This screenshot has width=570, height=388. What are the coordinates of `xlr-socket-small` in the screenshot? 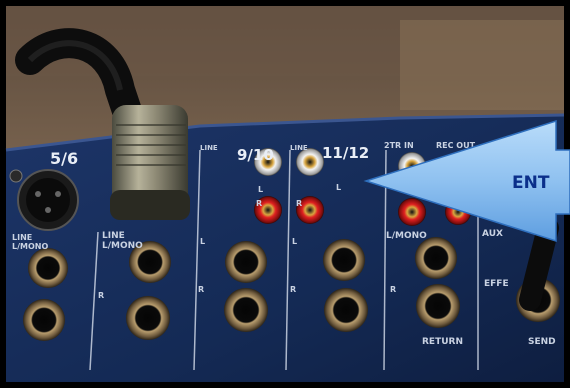 It's located at (16, 176).